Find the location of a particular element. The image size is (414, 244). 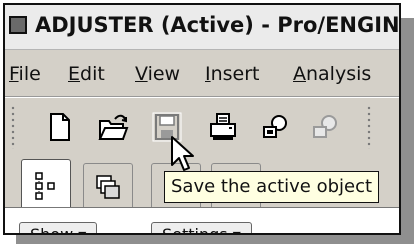

menu-edit-label: dit is located at coordinates (92, 74).